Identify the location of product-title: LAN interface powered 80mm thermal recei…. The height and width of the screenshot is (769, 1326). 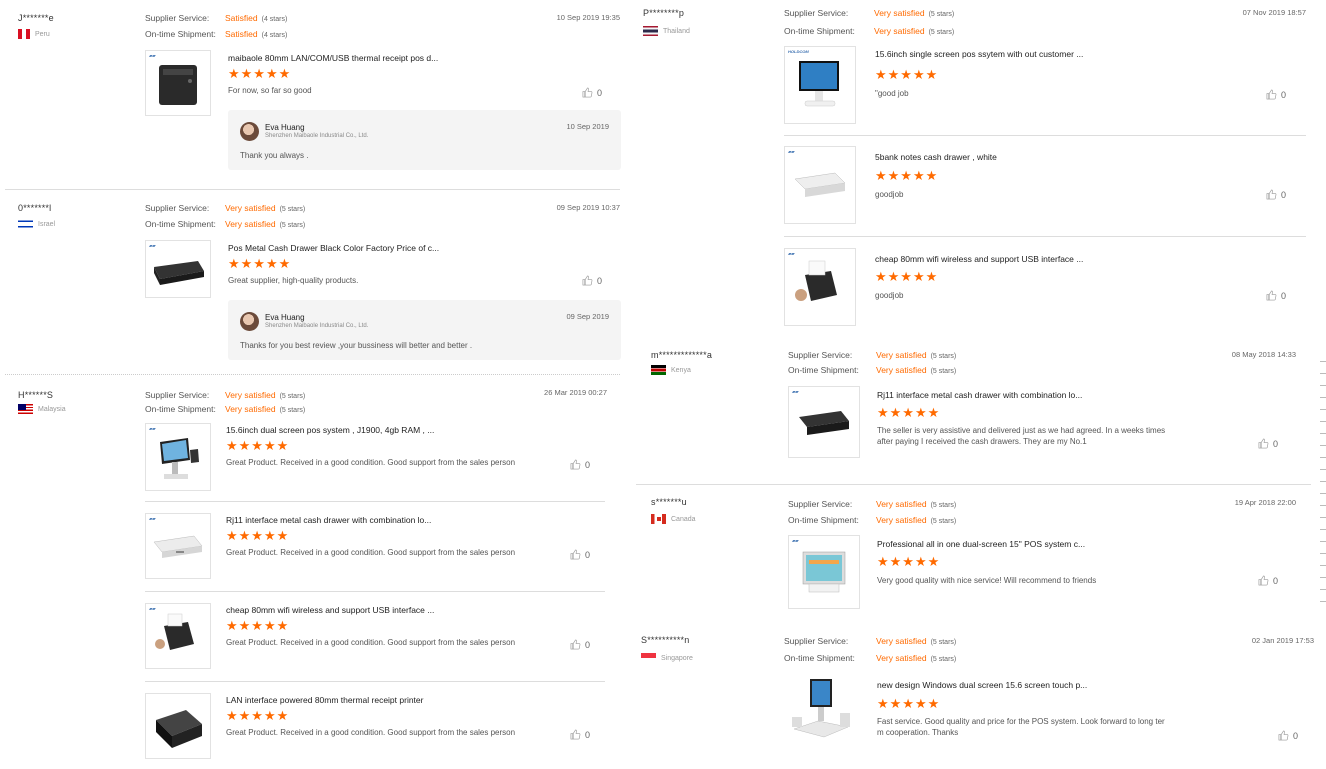
(324, 700).